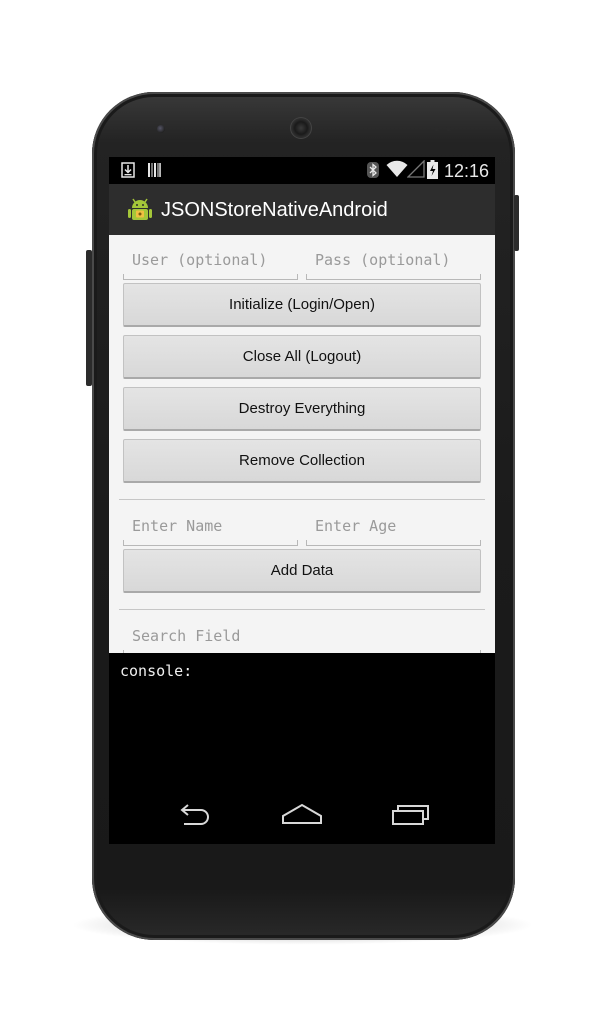 Image resolution: width=605 pixels, height=1024 pixels. I want to click on initialize-button: Initialize (Login/Open), so click(302, 305).